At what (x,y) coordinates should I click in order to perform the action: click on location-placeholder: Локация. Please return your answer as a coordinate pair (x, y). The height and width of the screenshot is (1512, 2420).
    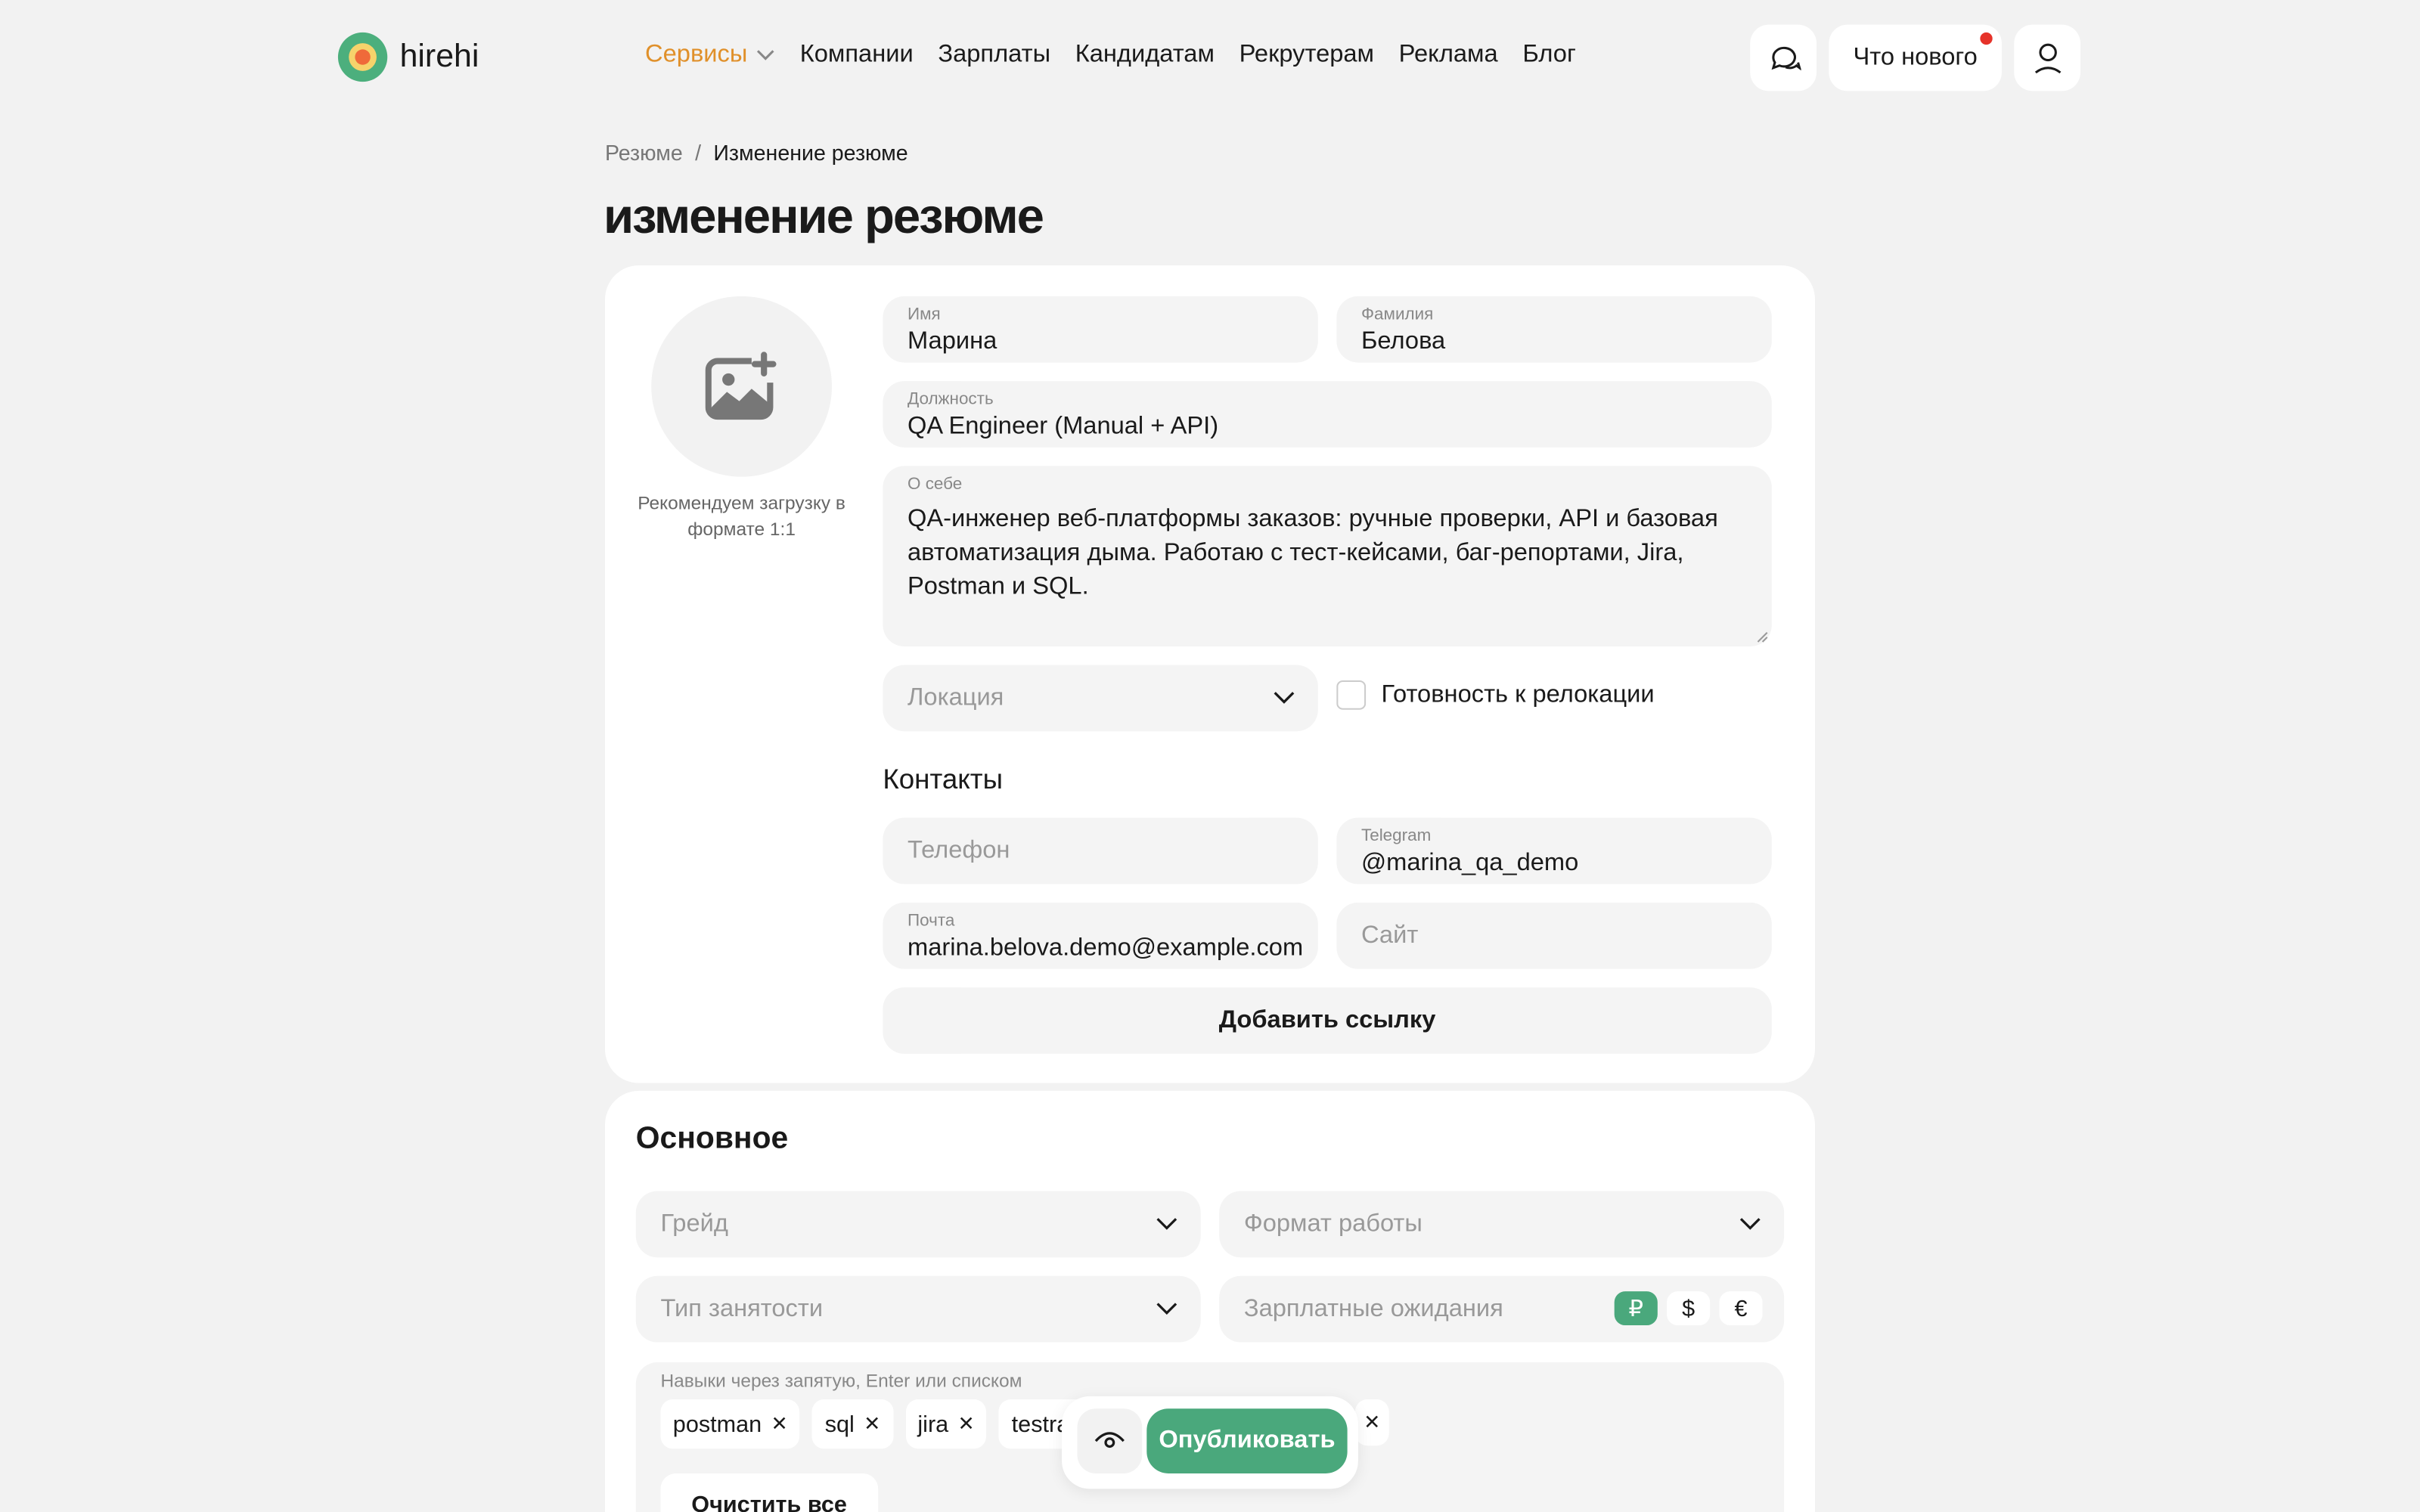
    Looking at the image, I should click on (956, 698).